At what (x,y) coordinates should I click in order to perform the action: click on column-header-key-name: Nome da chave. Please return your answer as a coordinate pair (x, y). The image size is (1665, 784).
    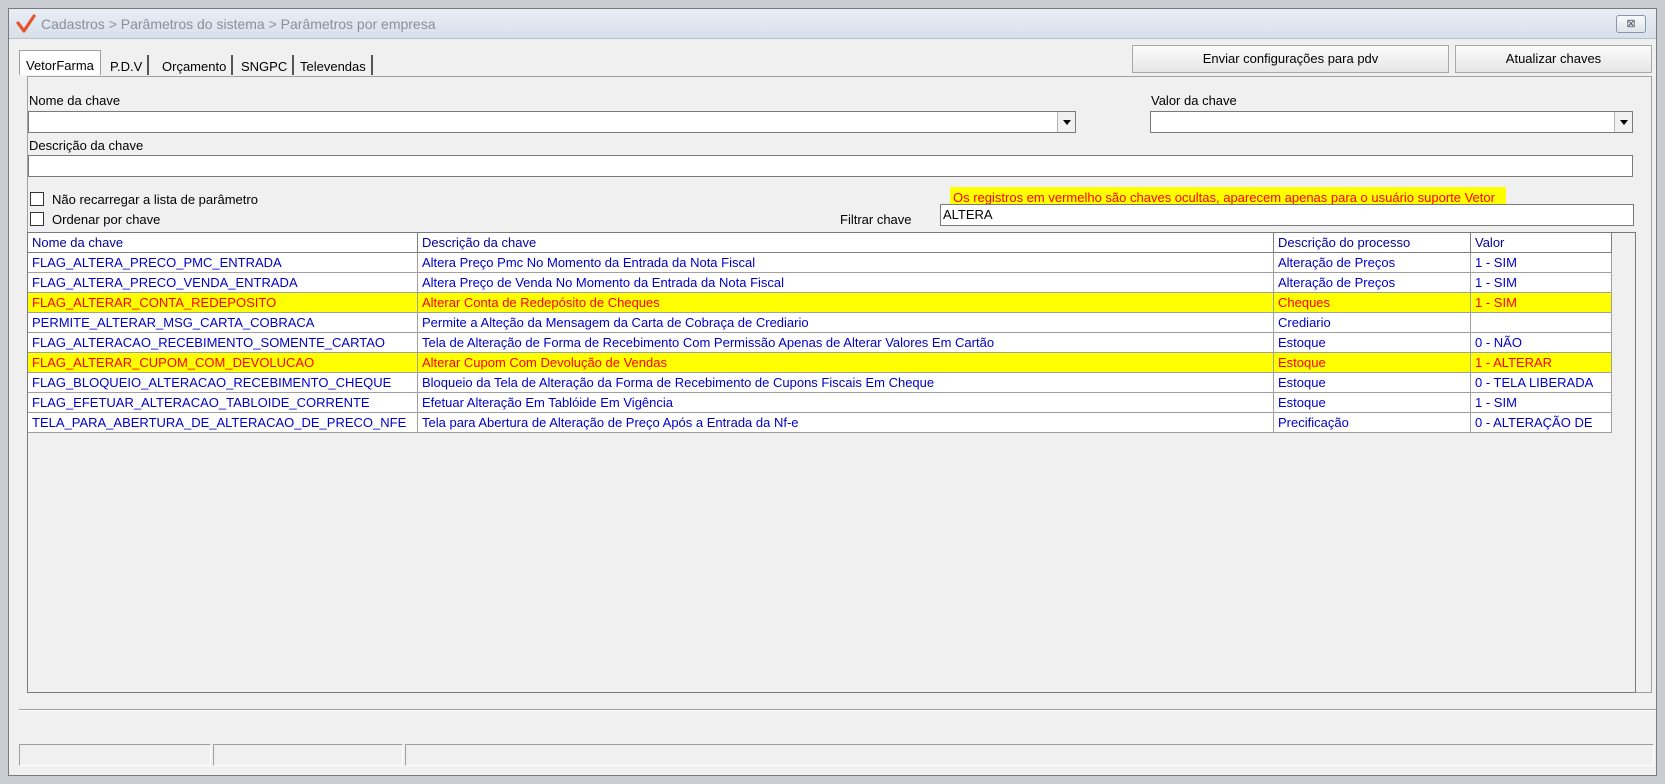
    Looking at the image, I should click on (223, 243).